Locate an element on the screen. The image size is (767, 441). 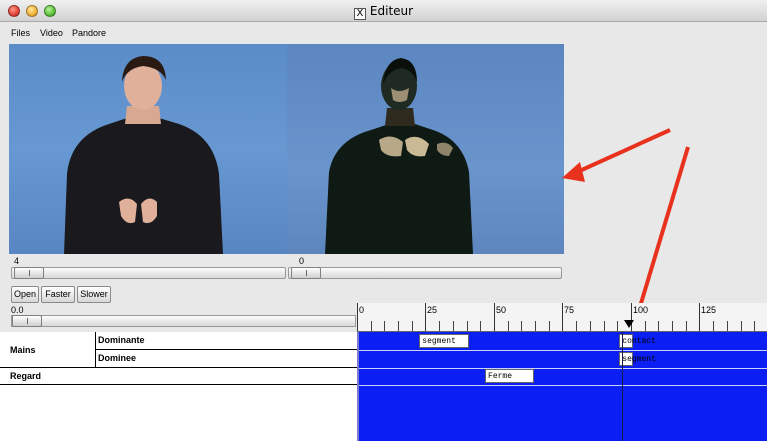
ruler-label: 75 is located at coordinates (569, 310).